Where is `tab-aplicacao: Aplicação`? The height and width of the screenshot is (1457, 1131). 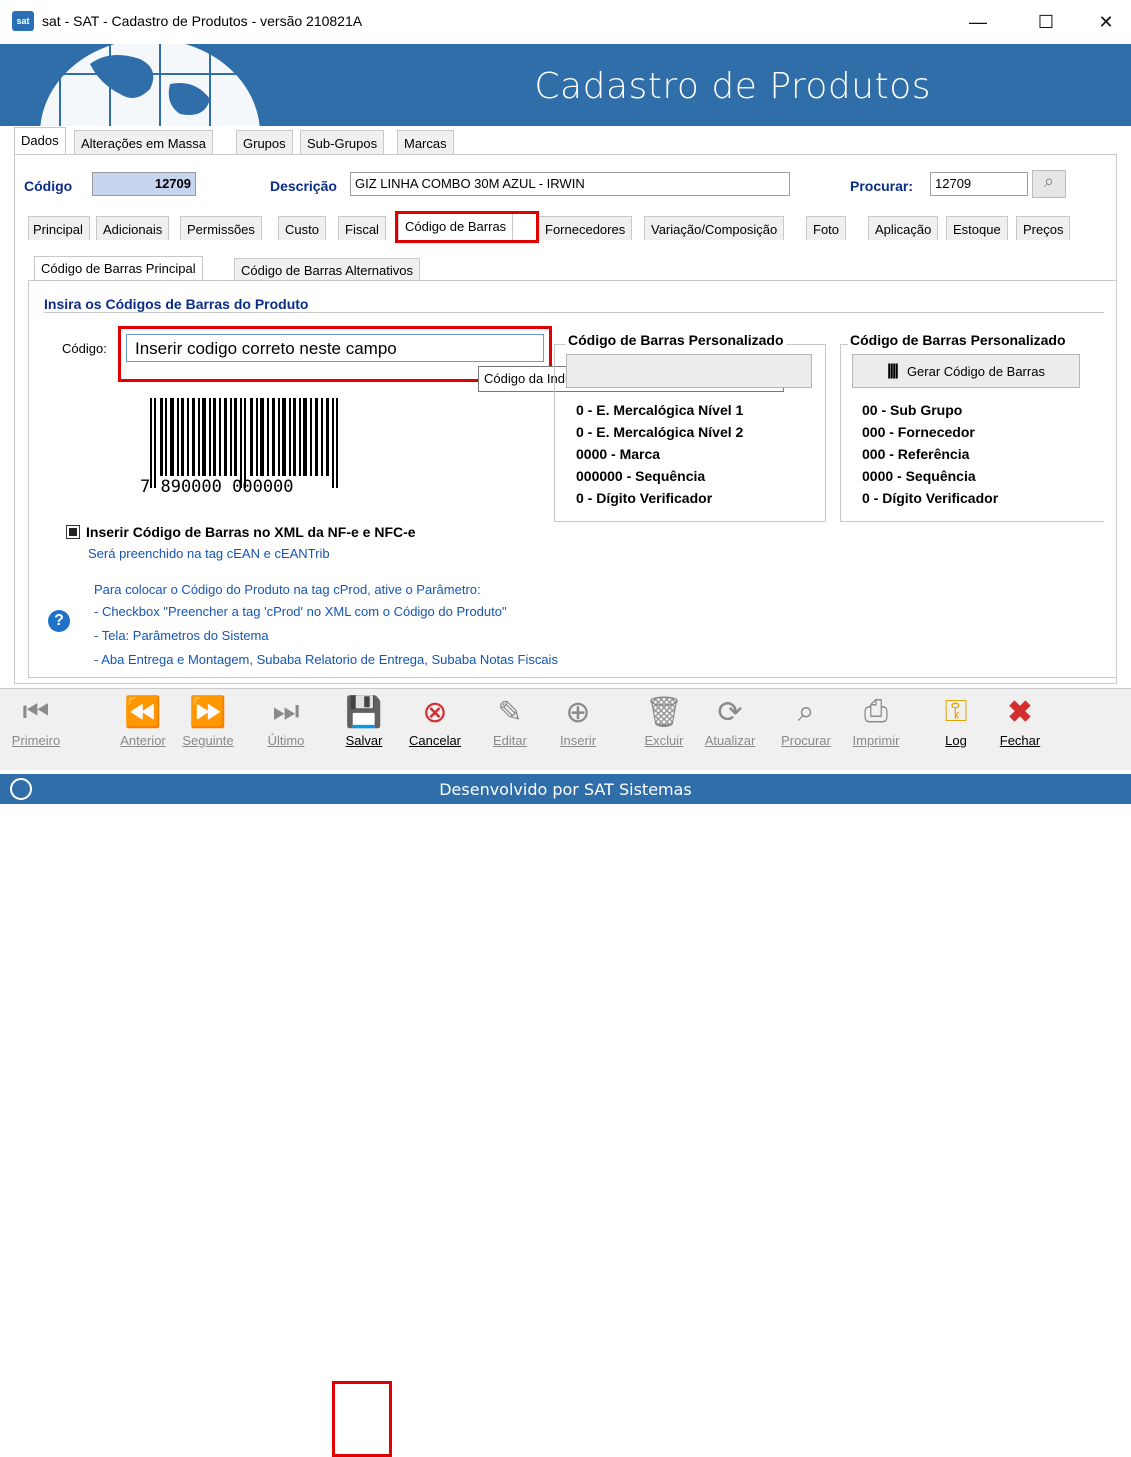 tab-aplicacao: Aplicação is located at coordinates (903, 228).